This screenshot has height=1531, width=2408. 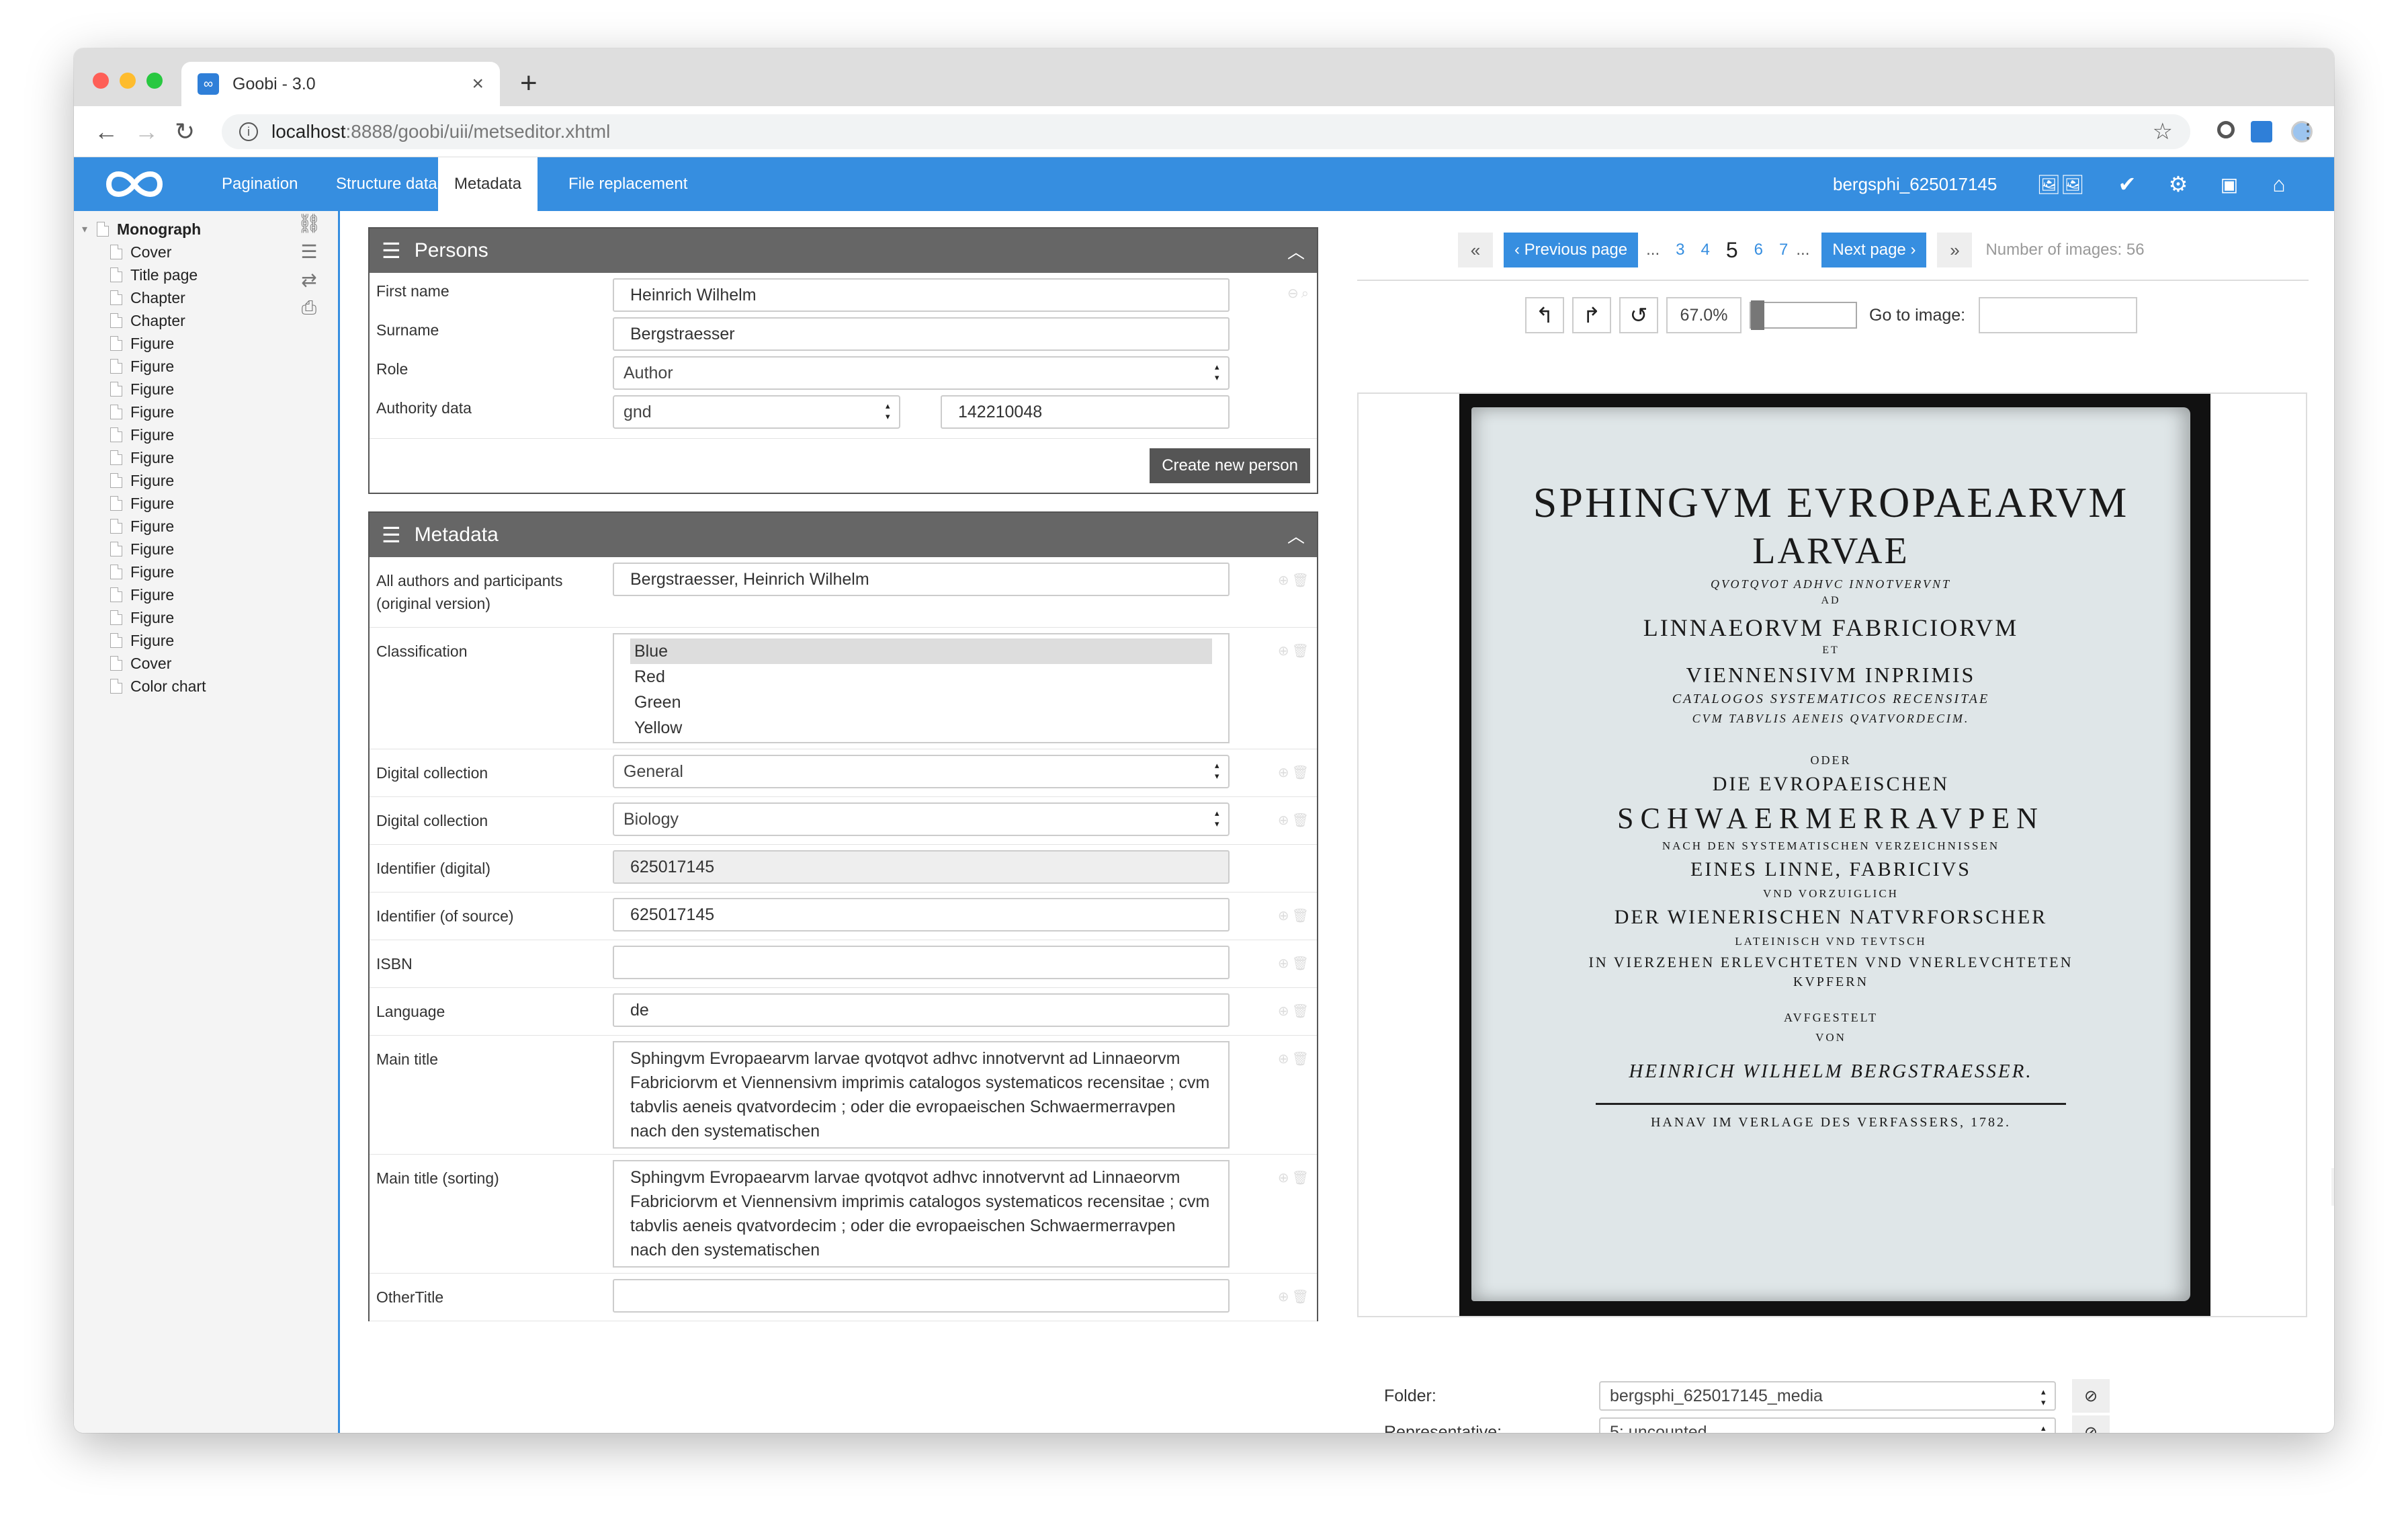 What do you see at coordinates (1757, 315) in the screenshot?
I see `zoom-slider-handle` at bounding box center [1757, 315].